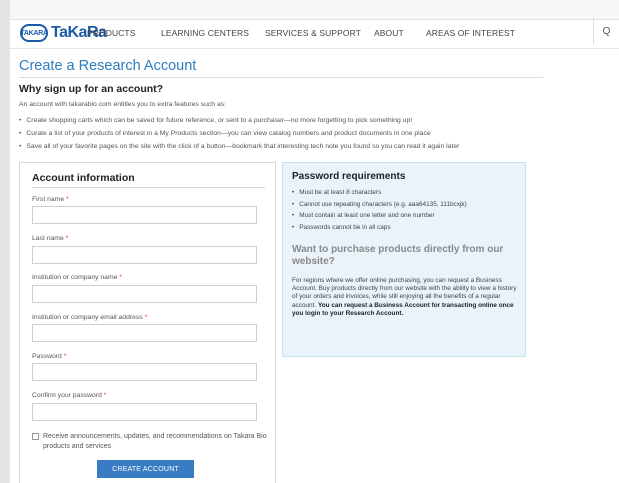 Image resolution: width=619 pixels, height=483 pixels. I want to click on password-rule: Must be at least 8 characters, so click(379, 193).